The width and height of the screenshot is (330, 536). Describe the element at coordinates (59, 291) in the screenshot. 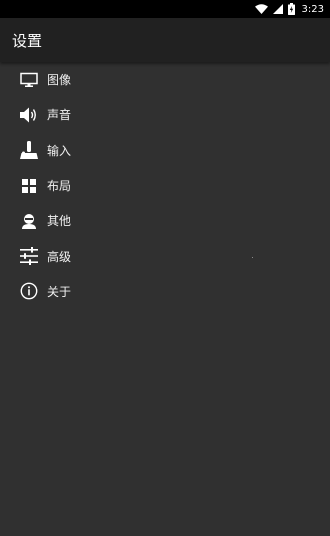

I see `menu-item-label: 关于` at that location.